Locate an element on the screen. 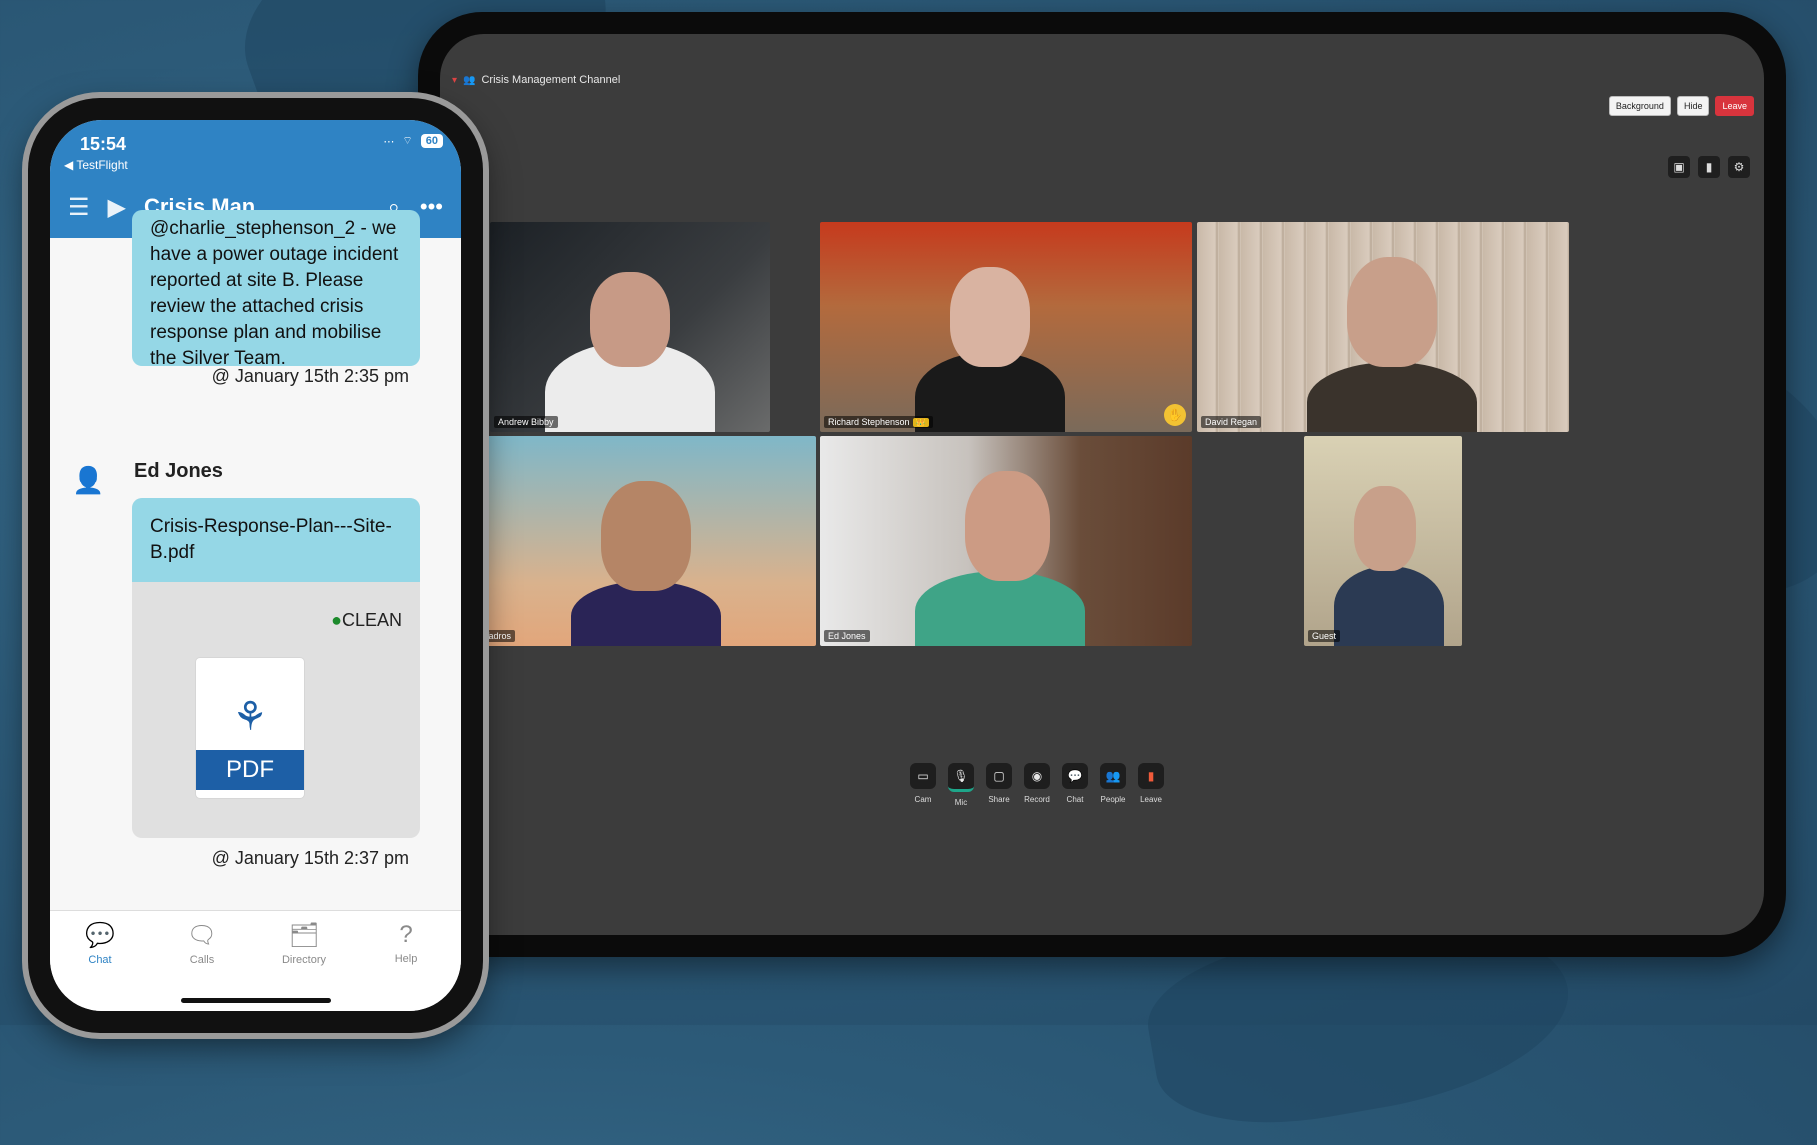  tab-calls-label: Calls is located at coordinates (202, 960).